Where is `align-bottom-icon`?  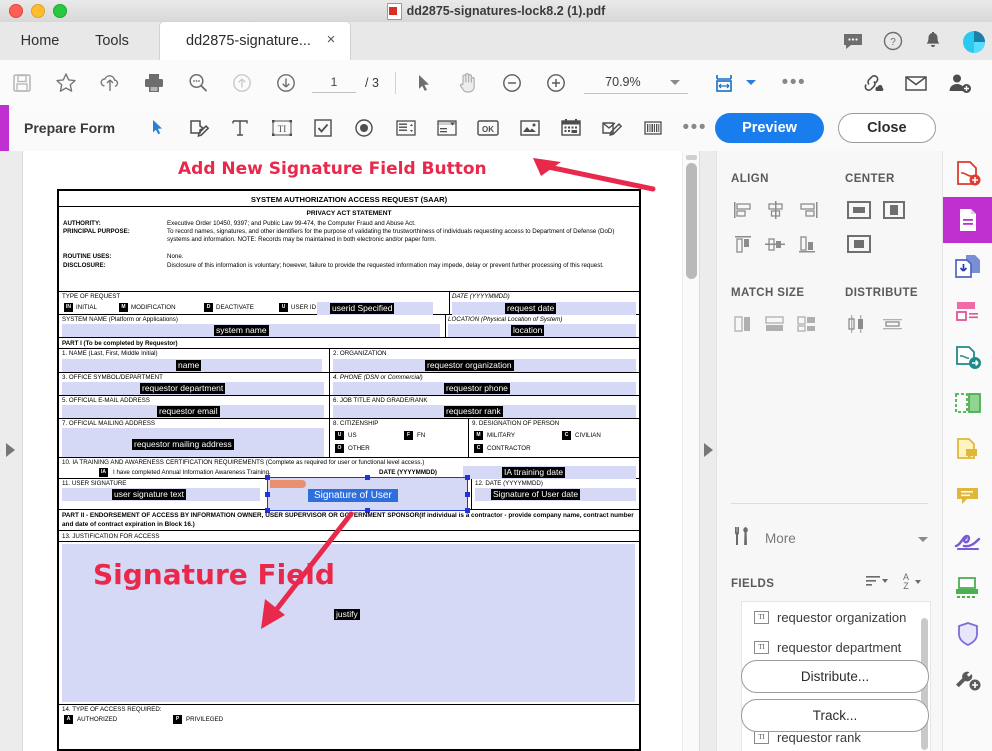 align-bottom-icon is located at coordinates (808, 244).